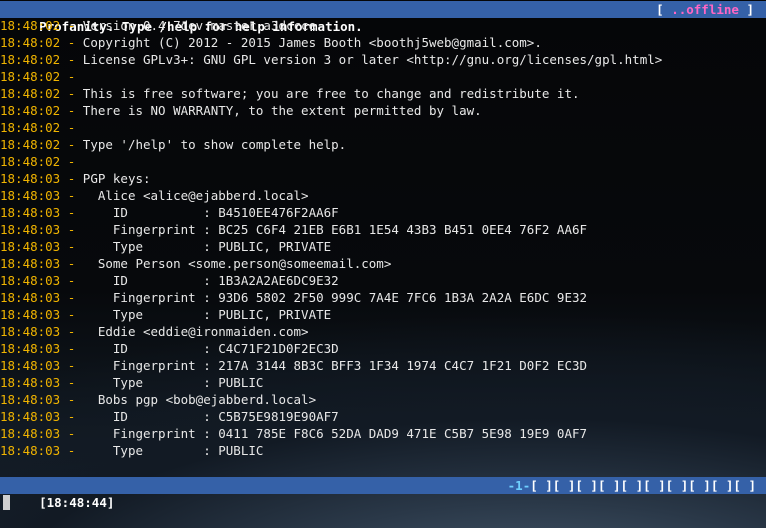 Image resolution: width=766 pixels, height=528 pixels. I want to click on log-line: 18:48:03 - PGP keys:, so click(383, 178).